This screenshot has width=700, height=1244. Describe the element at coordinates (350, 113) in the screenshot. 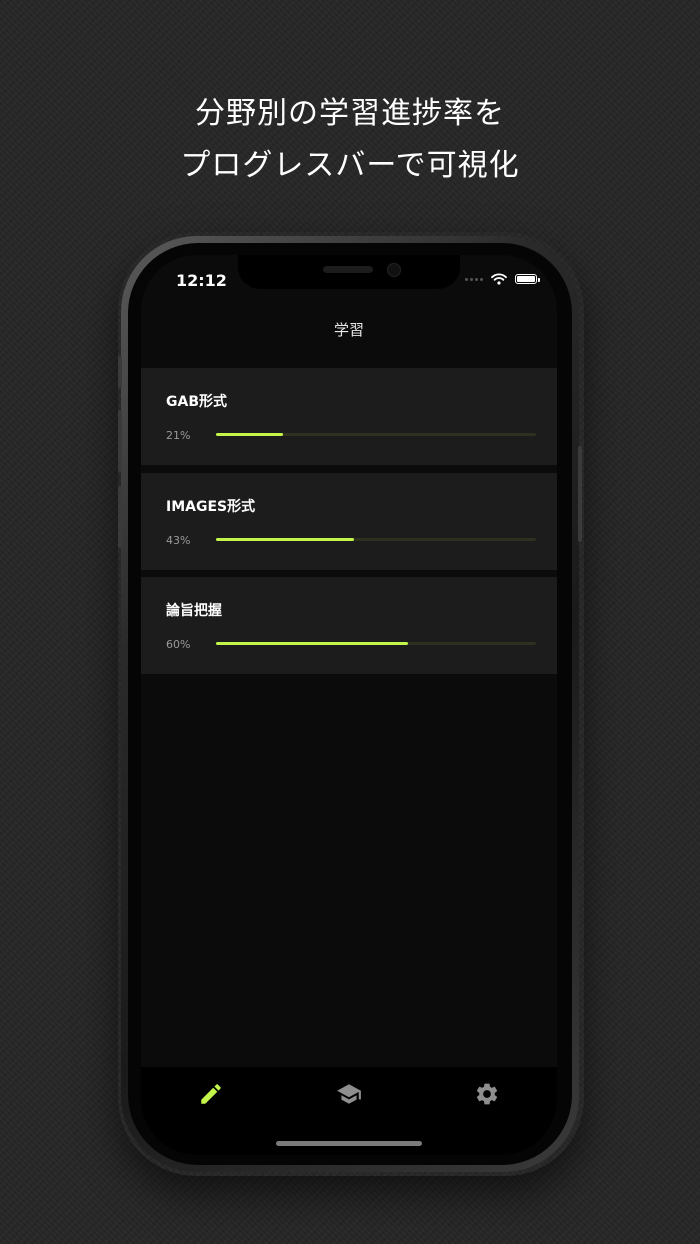

I see `headline-line-1: 分野別の学習進捗率を` at that location.